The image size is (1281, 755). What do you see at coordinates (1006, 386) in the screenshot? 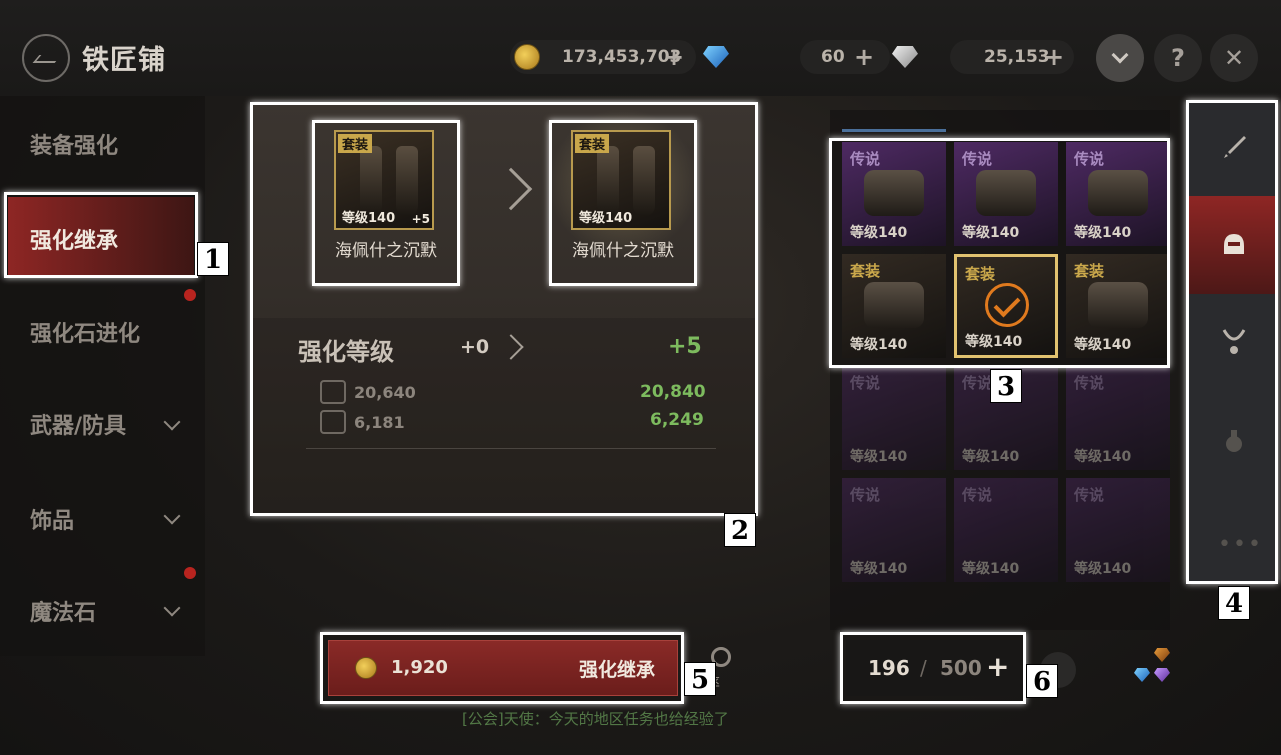
I see `callout-label: 3` at bounding box center [1006, 386].